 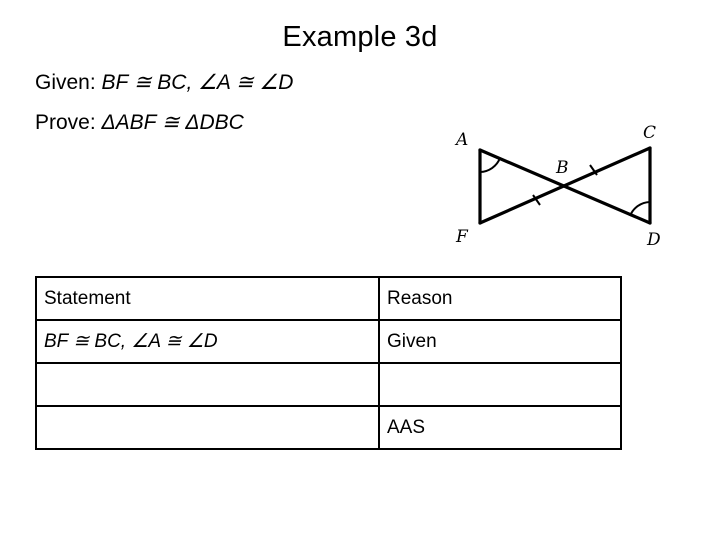 What do you see at coordinates (65, 122) in the screenshot?
I see `prove-label: Prove:` at bounding box center [65, 122].